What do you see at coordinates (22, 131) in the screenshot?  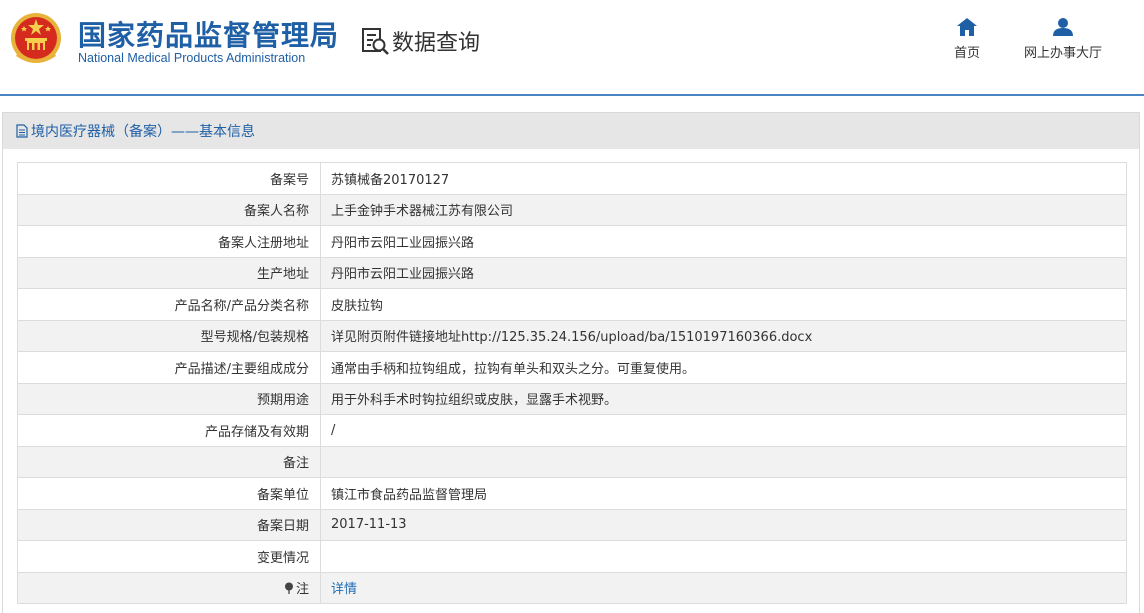 I see `document-icon` at bounding box center [22, 131].